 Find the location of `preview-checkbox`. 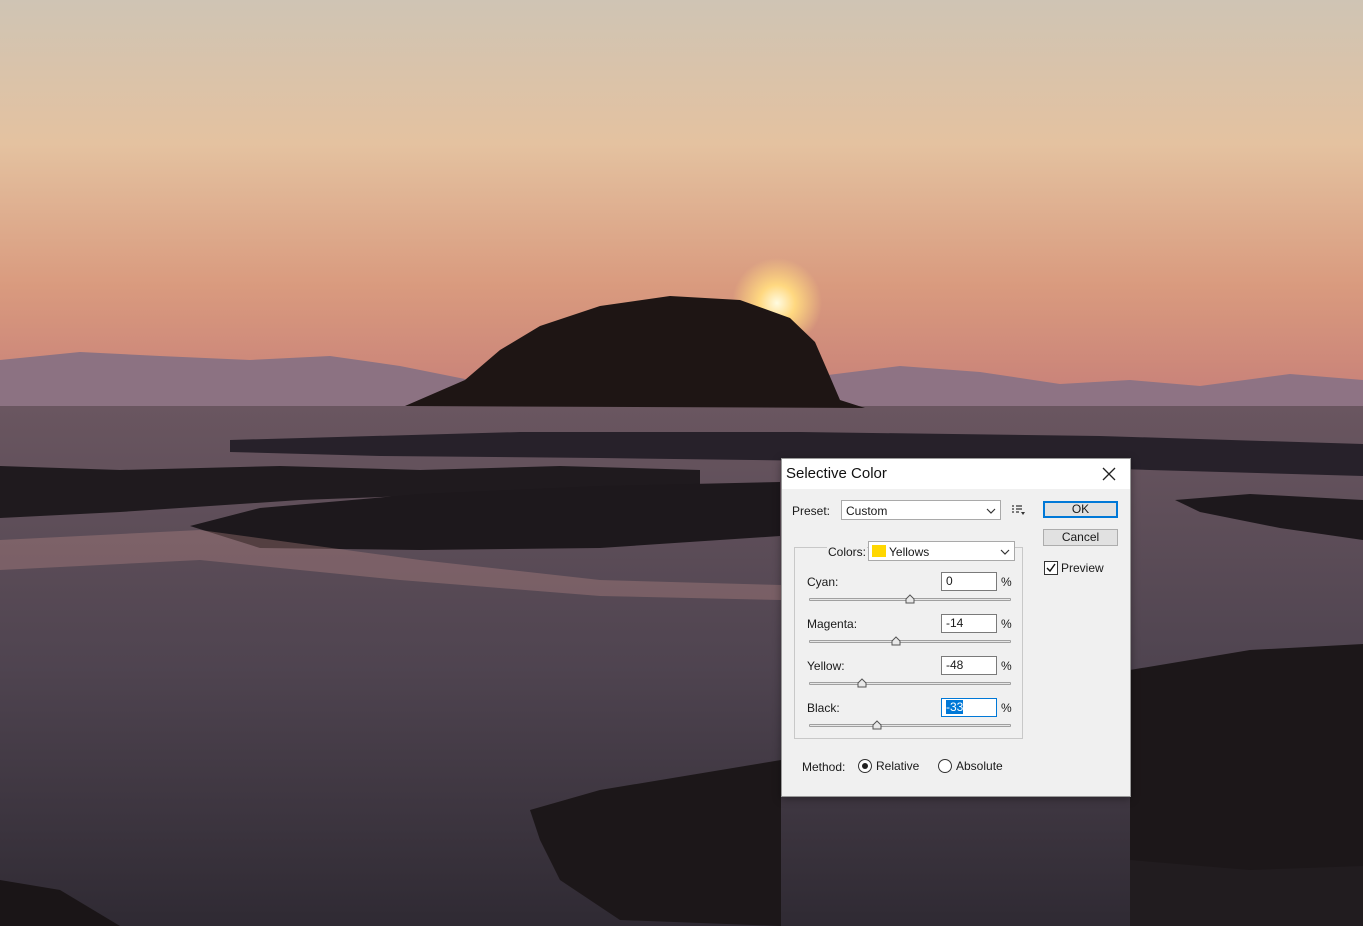

preview-checkbox is located at coordinates (1051, 568).